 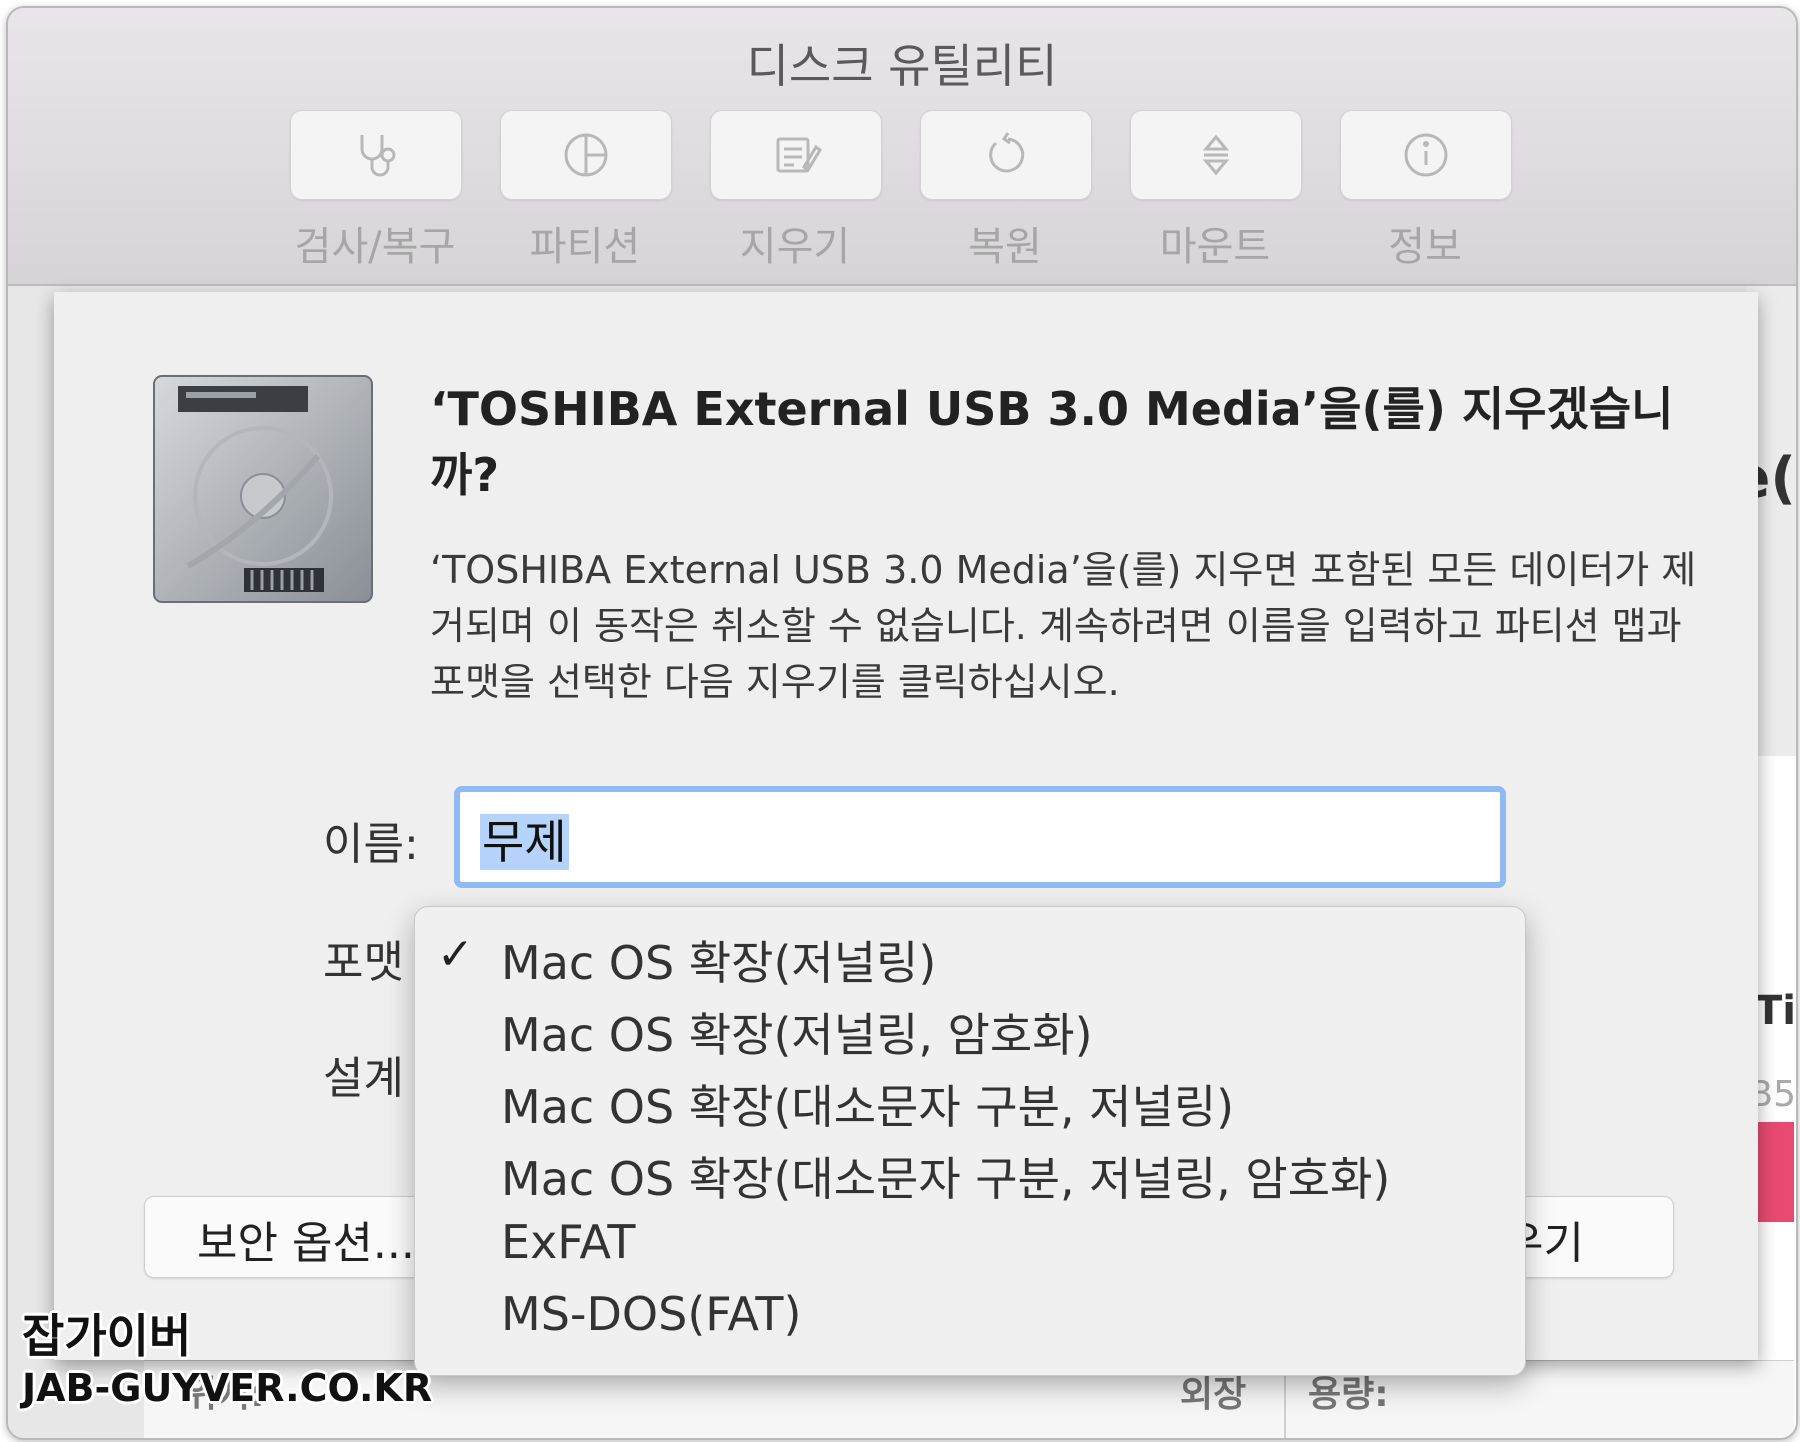 I want to click on mount-icon, so click(x=1216, y=155).